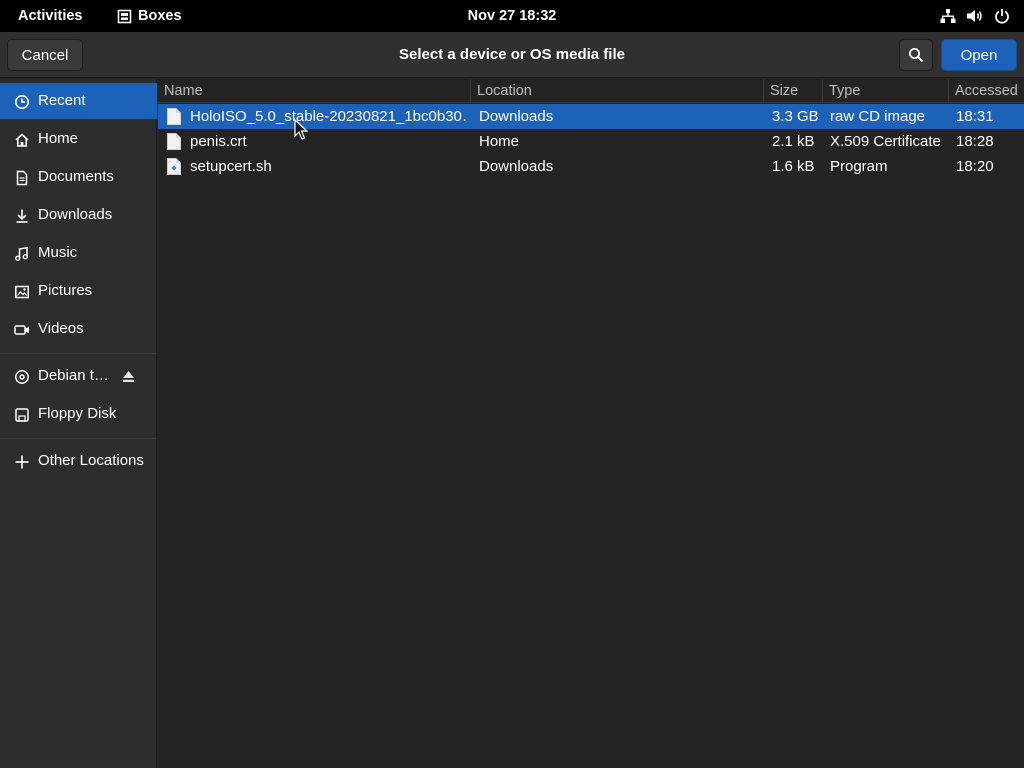 This screenshot has width=1024, height=768. I want to click on column-headers: Name Location Size Type Accessed, so click(591, 91).